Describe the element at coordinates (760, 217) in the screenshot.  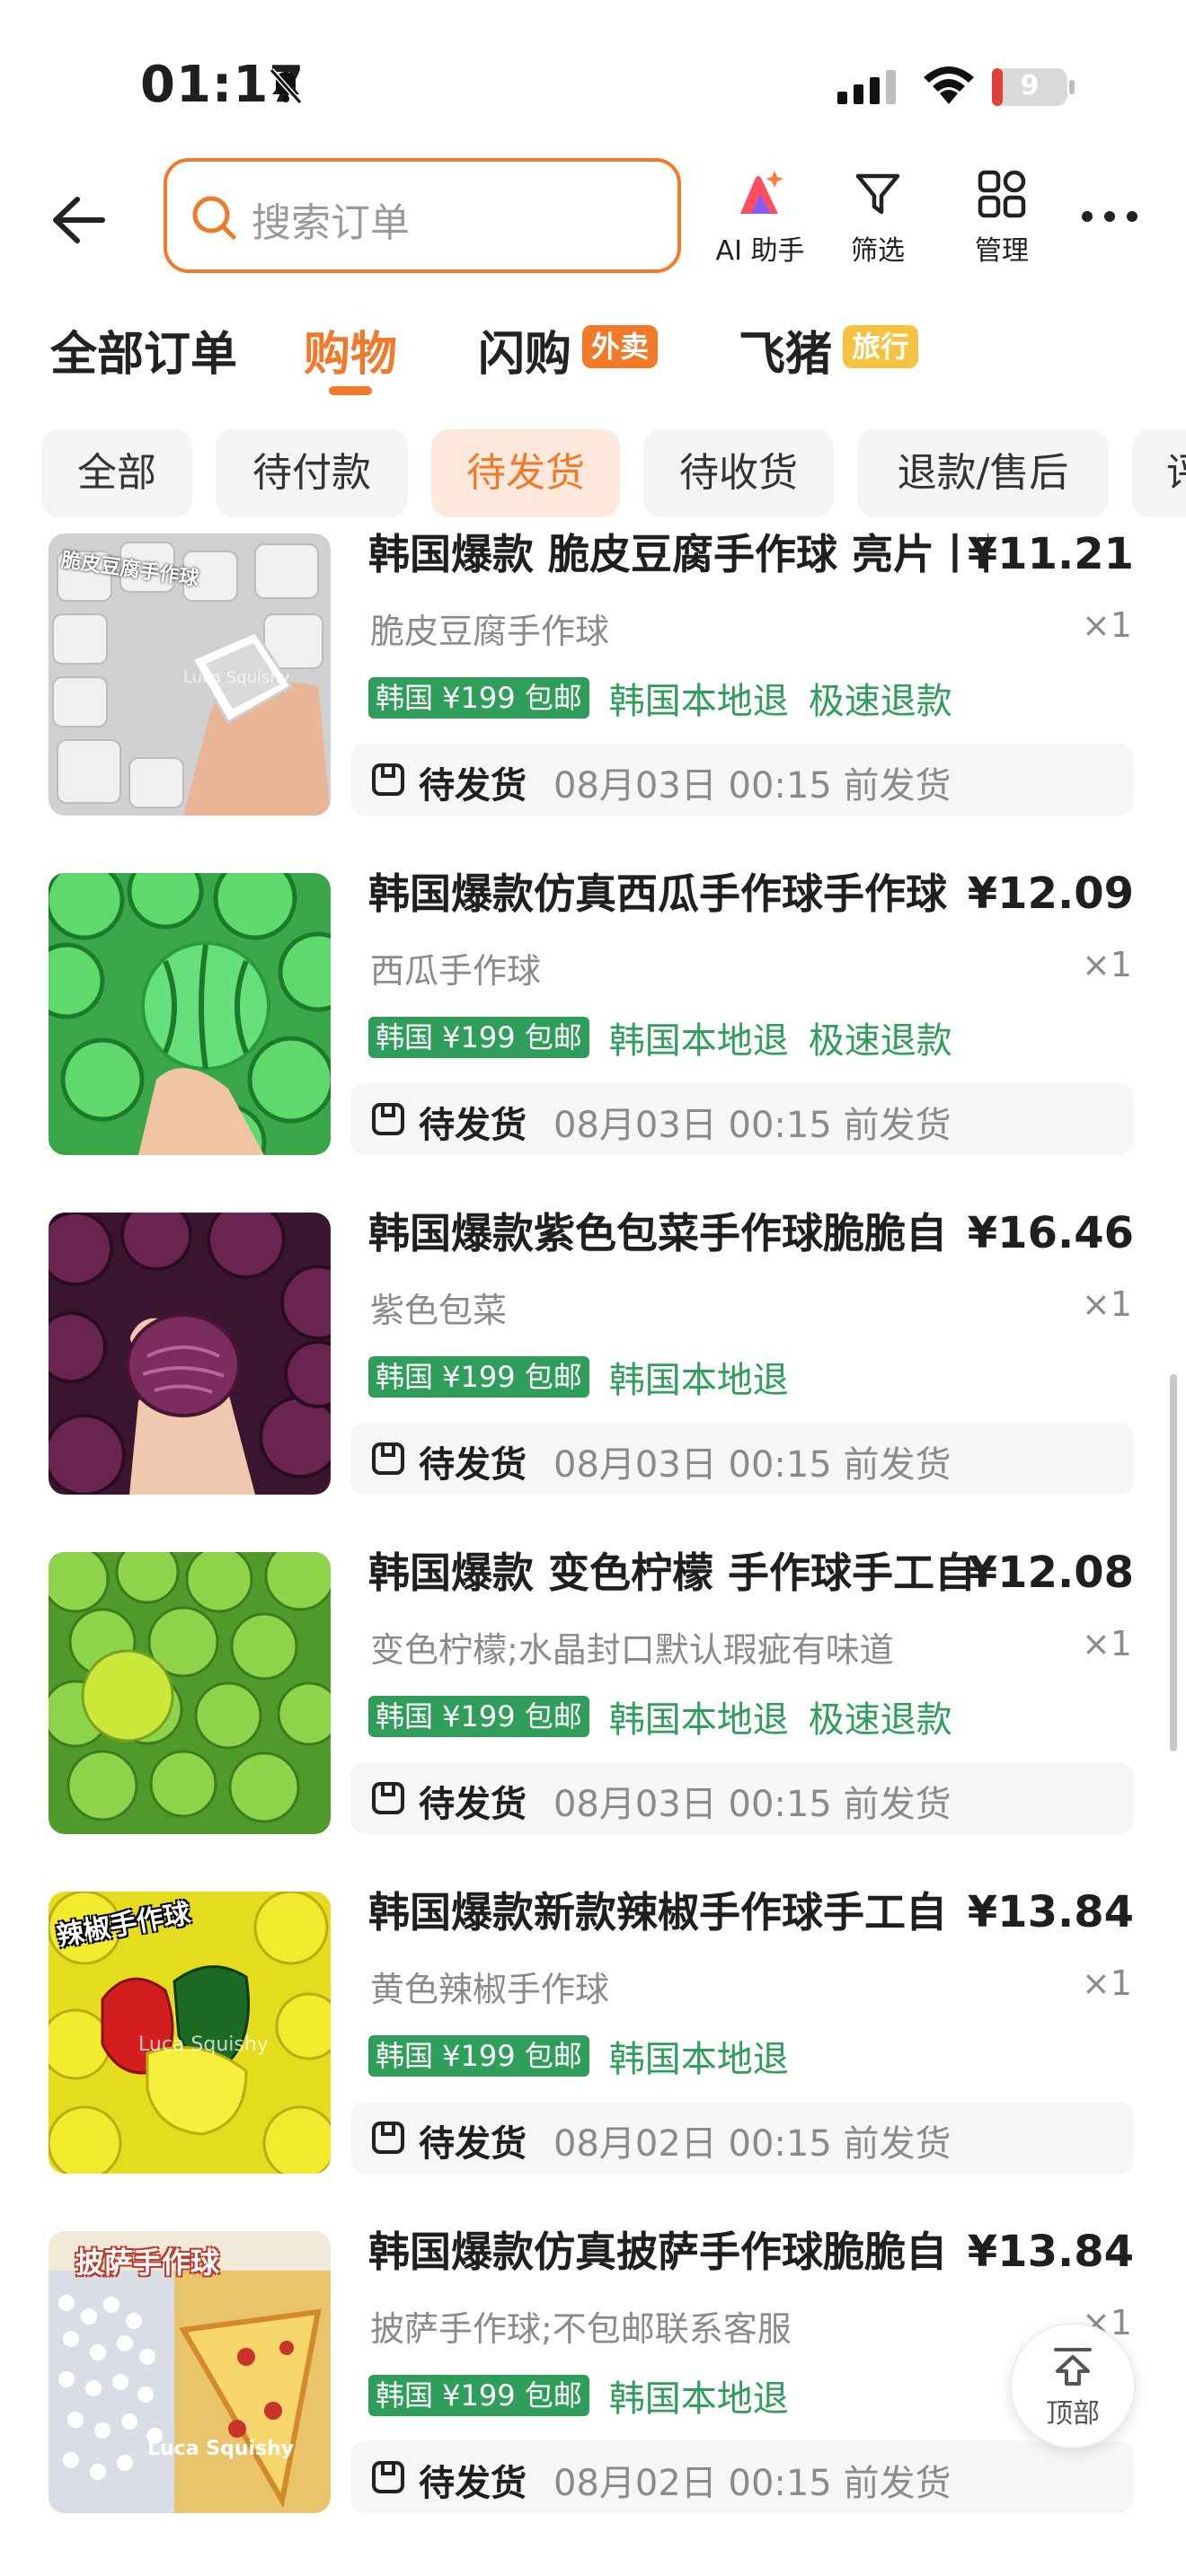
I see `ai-assistant-button: AI 助手` at that location.